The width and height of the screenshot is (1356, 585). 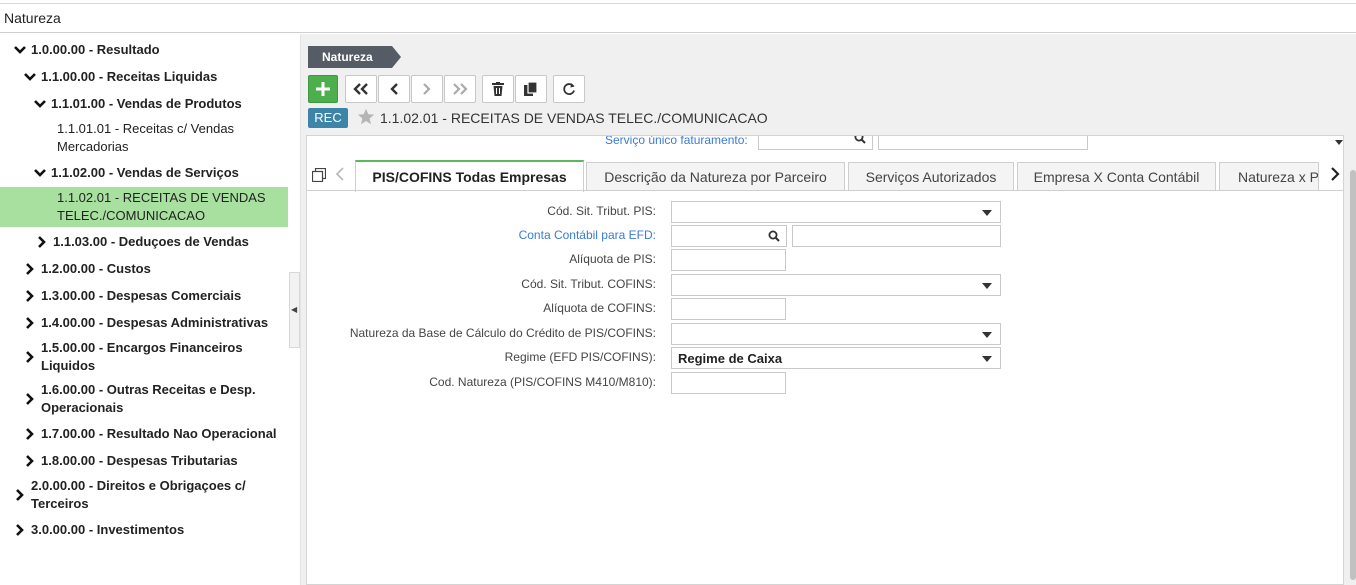 I want to click on cod-nat-input, so click(x=728, y=383).